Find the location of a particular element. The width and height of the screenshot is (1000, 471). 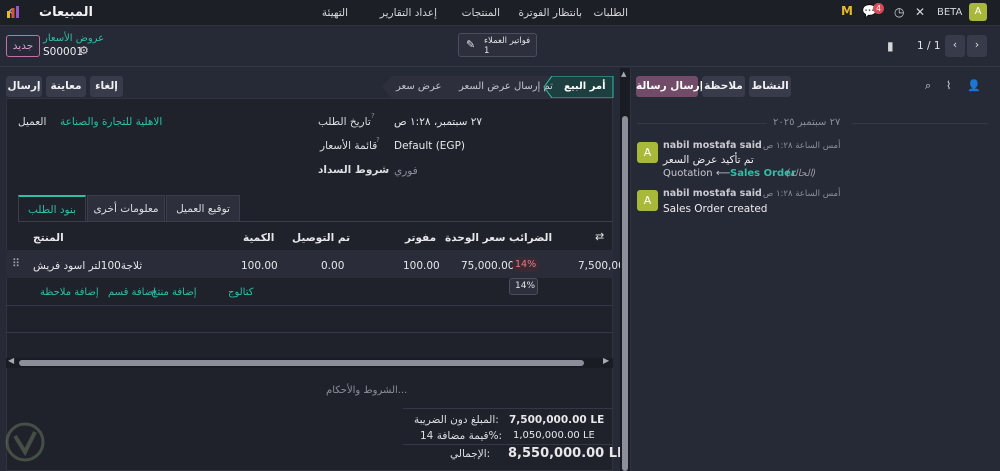

apps-menu-icon is located at coordinates (13, 12).